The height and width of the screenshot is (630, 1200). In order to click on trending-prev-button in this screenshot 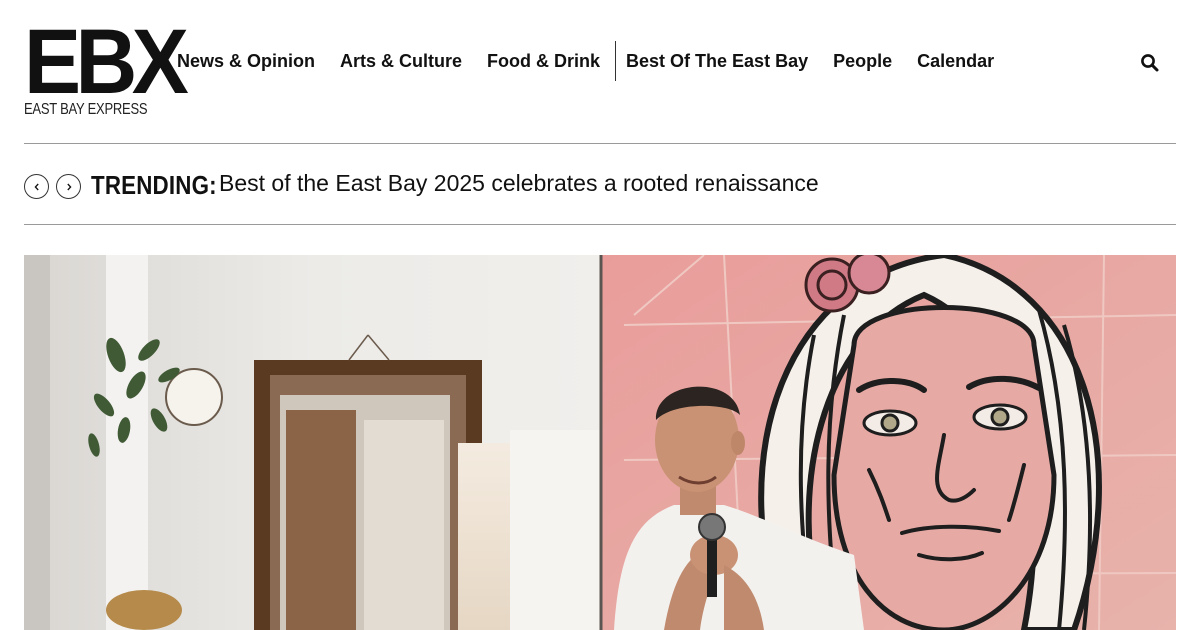, I will do `click(36, 186)`.